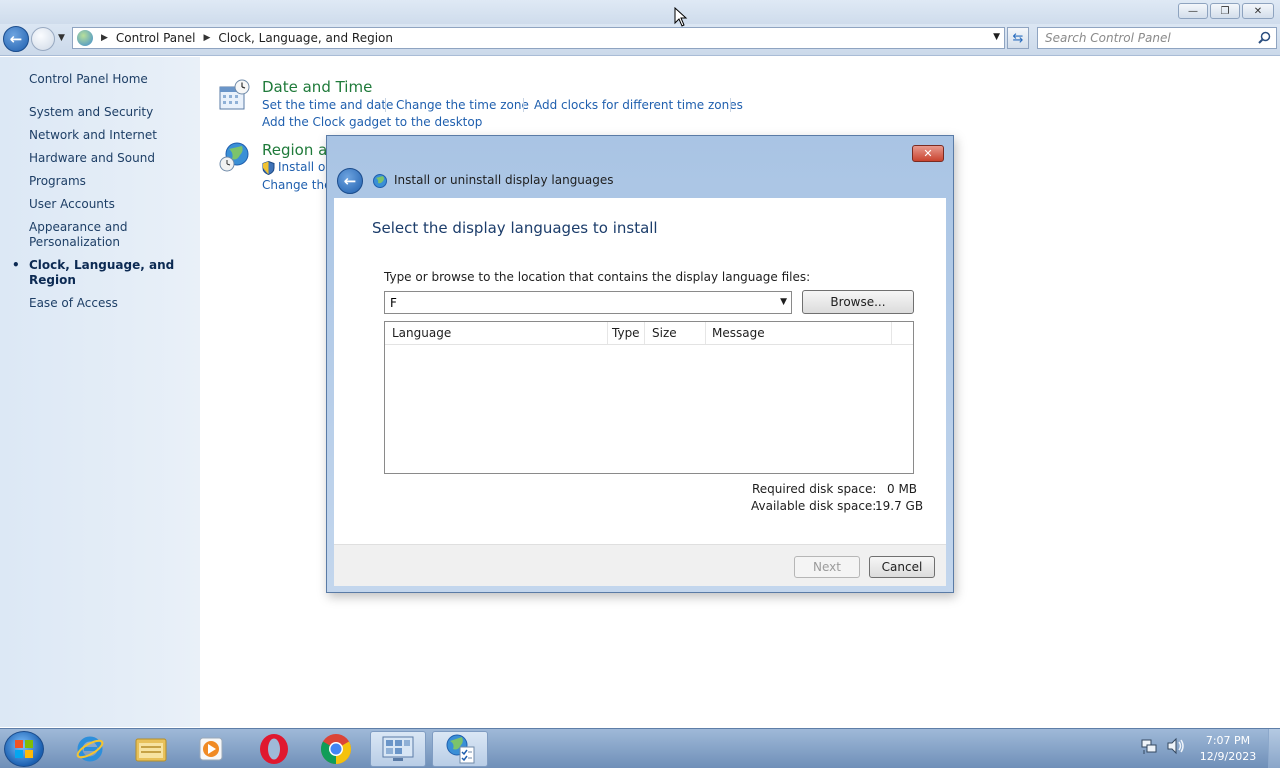  I want to click on chrome-icon, so click(336, 749).